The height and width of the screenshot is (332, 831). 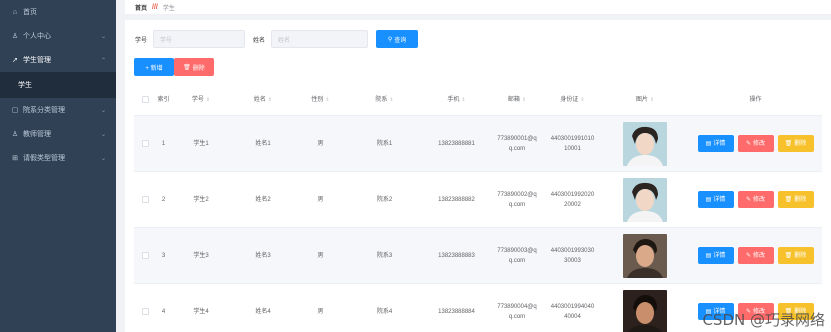 What do you see at coordinates (263, 143) in the screenshot?
I see `cell-xm: 姓名1` at bounding box center [263, 143].